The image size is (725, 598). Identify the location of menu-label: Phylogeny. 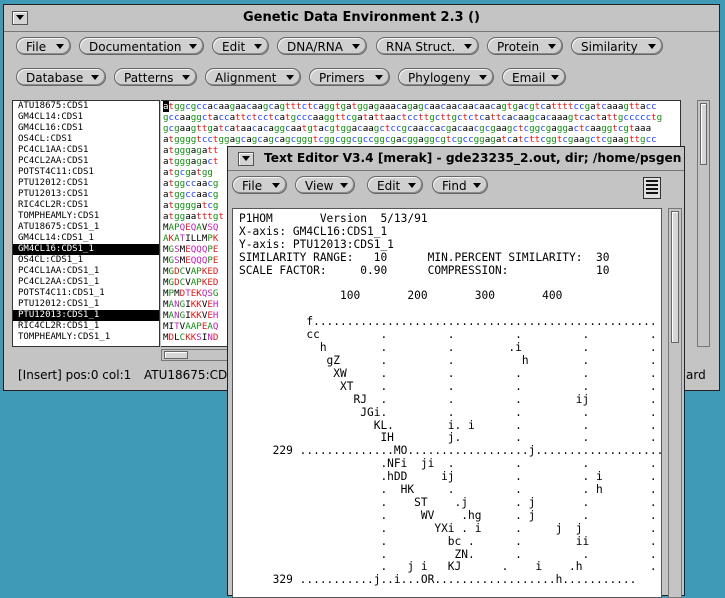
(439, 78).